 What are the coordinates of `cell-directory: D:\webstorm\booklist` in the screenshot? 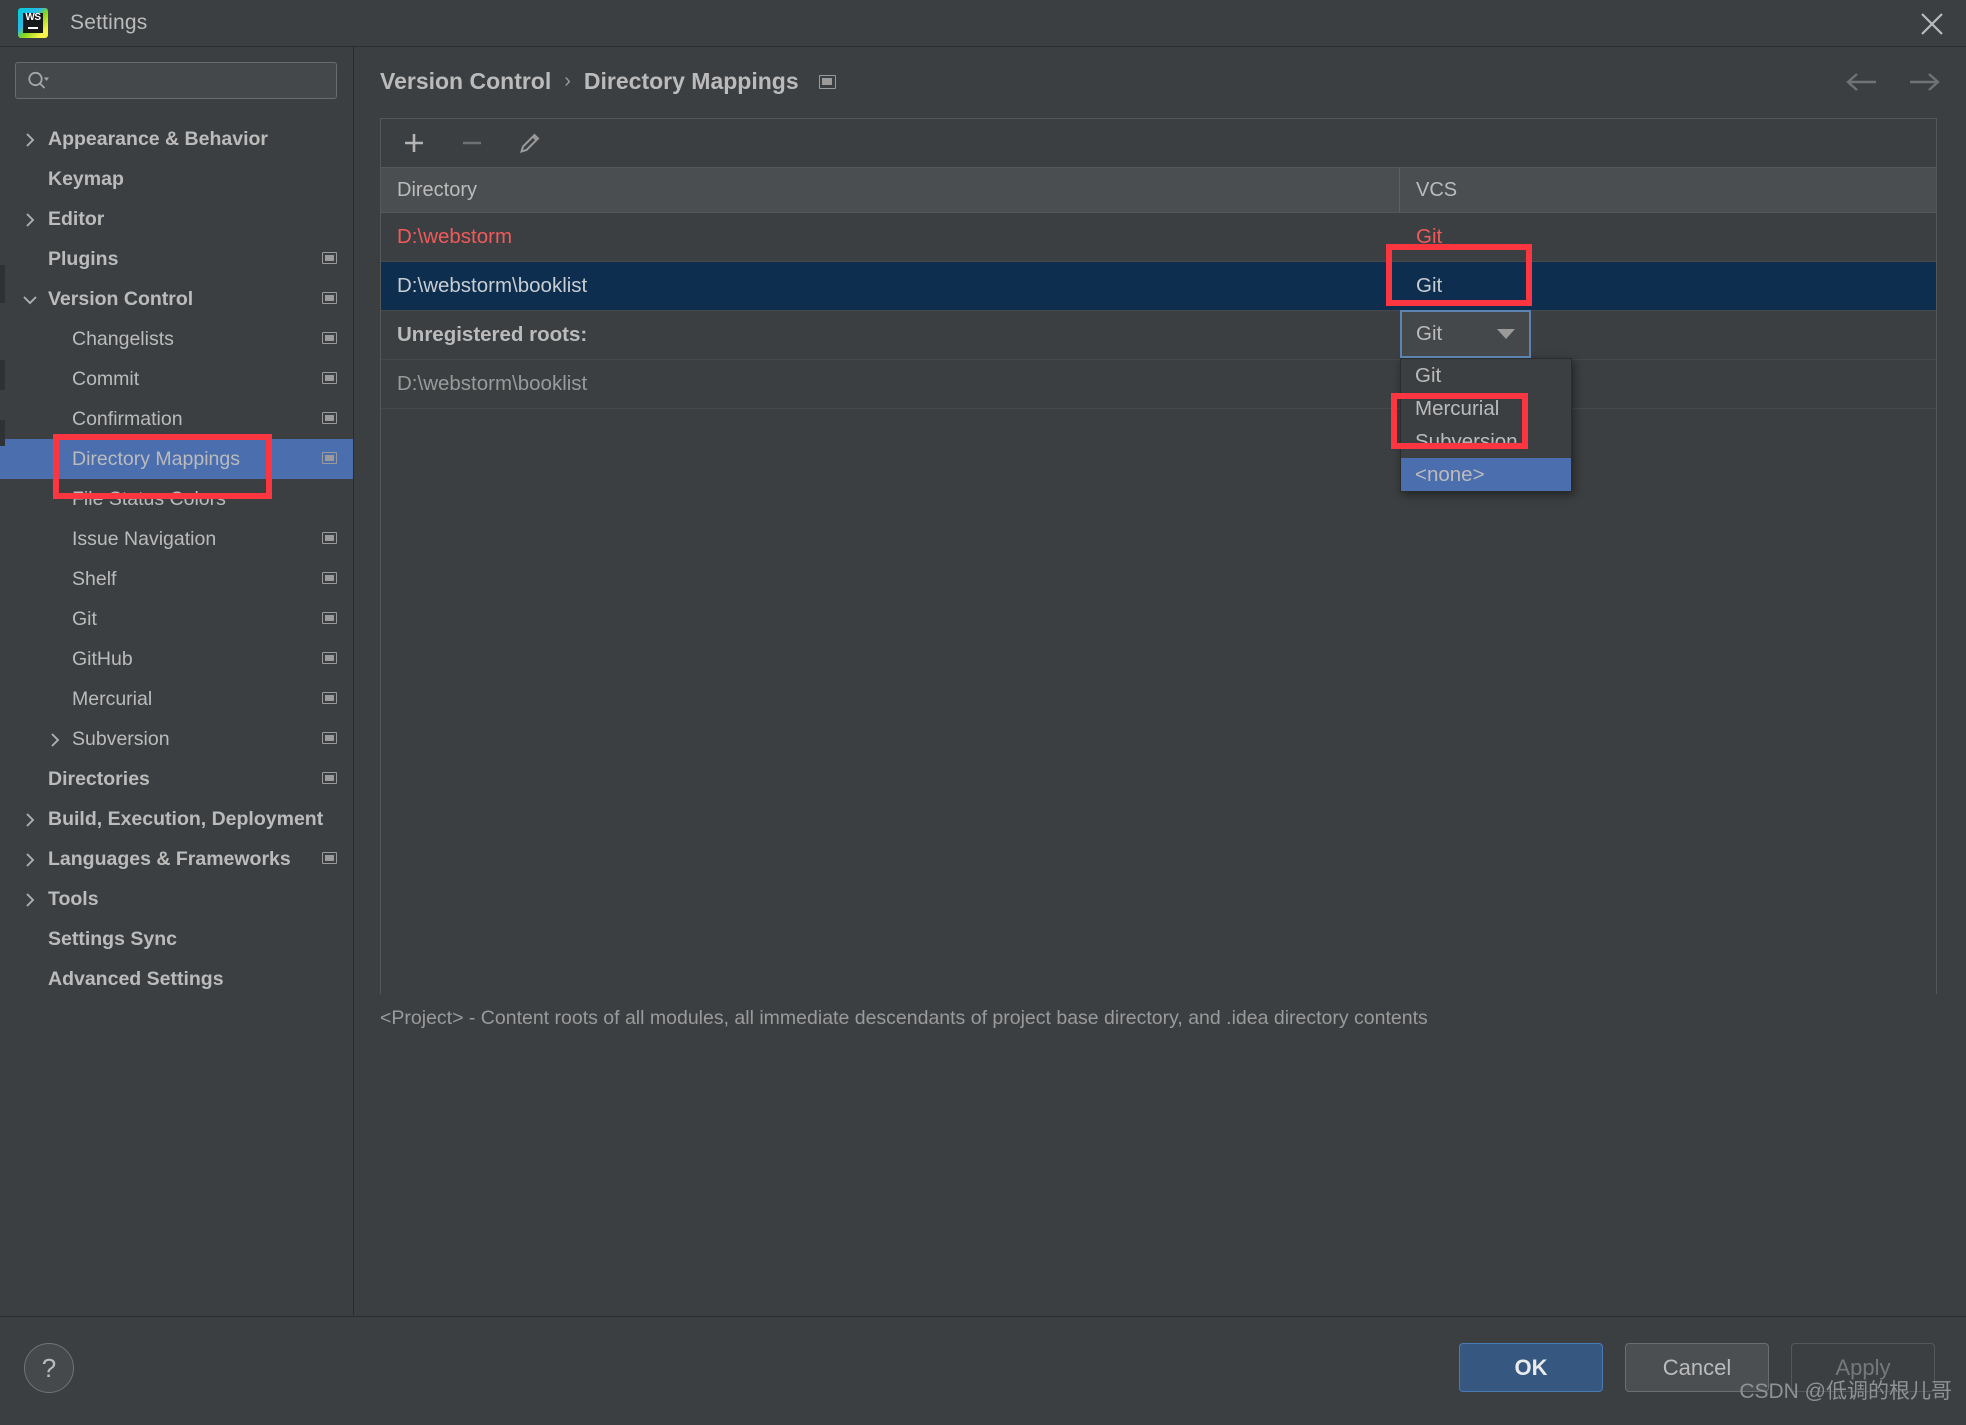 It's located at (492, 383).